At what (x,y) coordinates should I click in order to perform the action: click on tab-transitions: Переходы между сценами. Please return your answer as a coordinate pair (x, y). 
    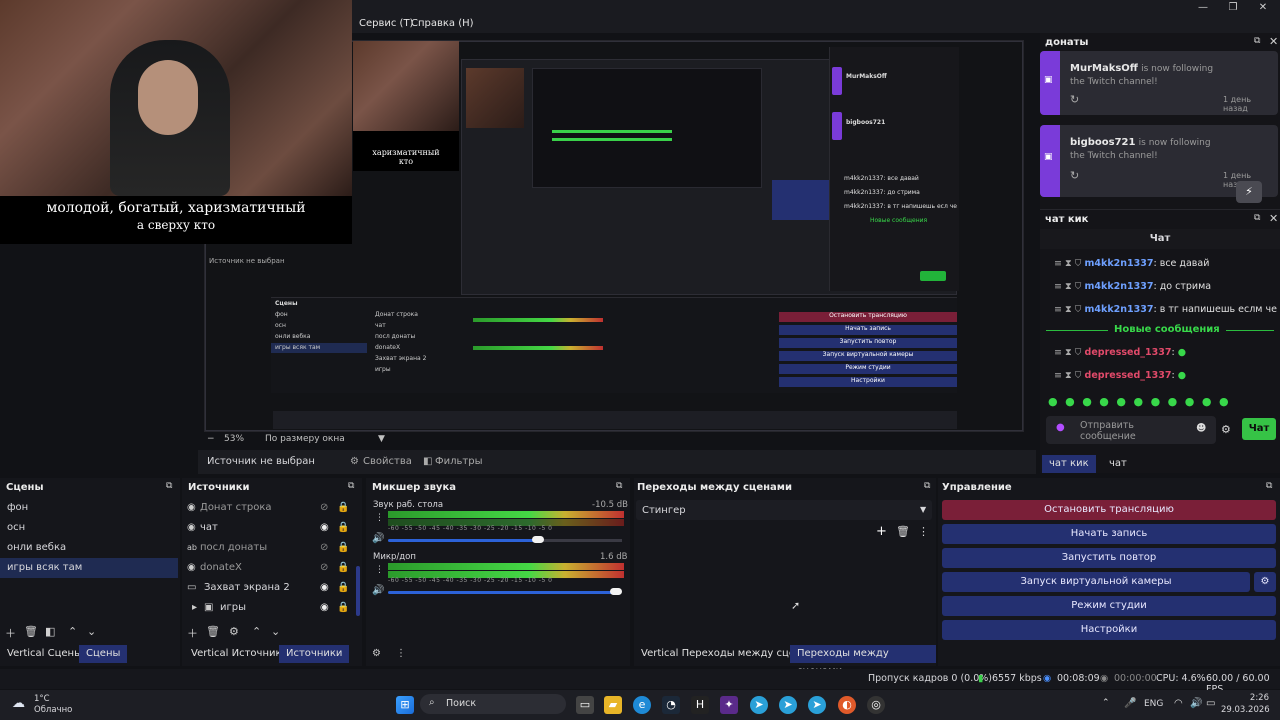
    Looking at the image, I should click on (863, 661).